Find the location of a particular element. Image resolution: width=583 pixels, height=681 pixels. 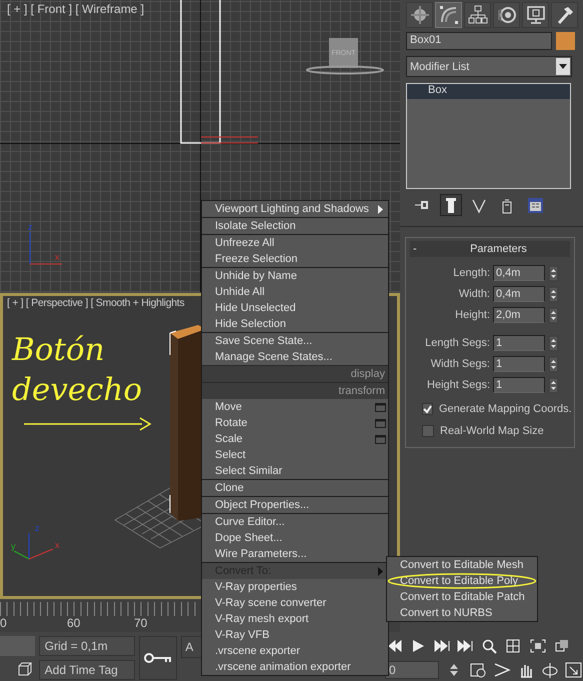

target-icon is located at coordinates (506, 15).